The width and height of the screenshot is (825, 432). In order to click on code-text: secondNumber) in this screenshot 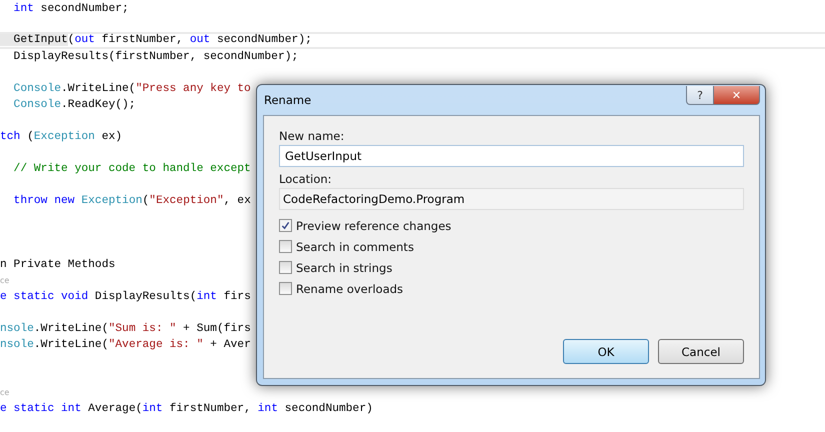, I will do `click(328, 409)`.